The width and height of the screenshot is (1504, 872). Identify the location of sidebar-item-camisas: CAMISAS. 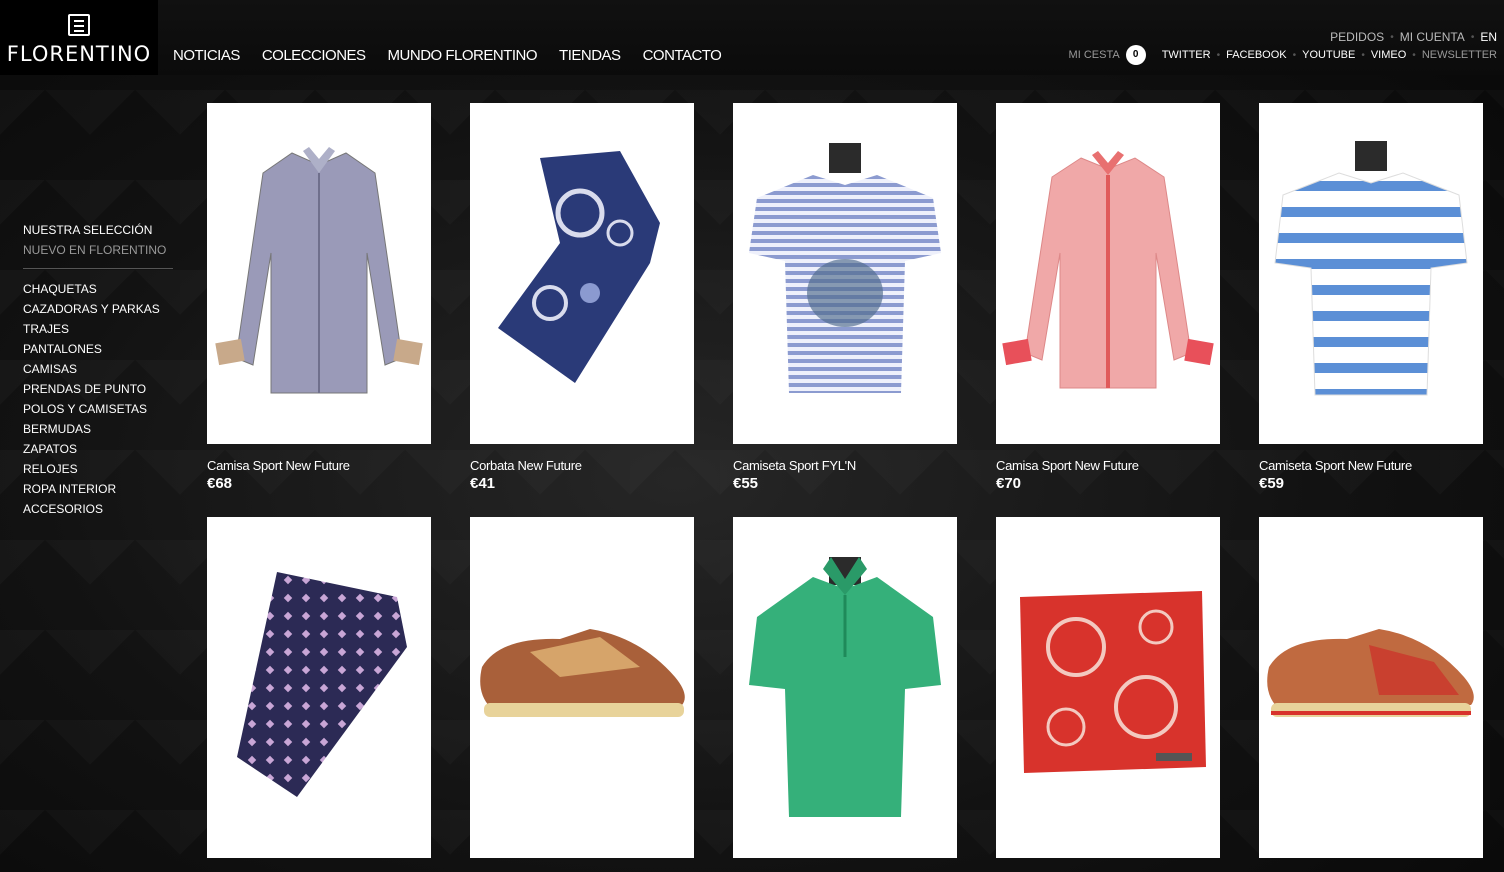
(98, 369).